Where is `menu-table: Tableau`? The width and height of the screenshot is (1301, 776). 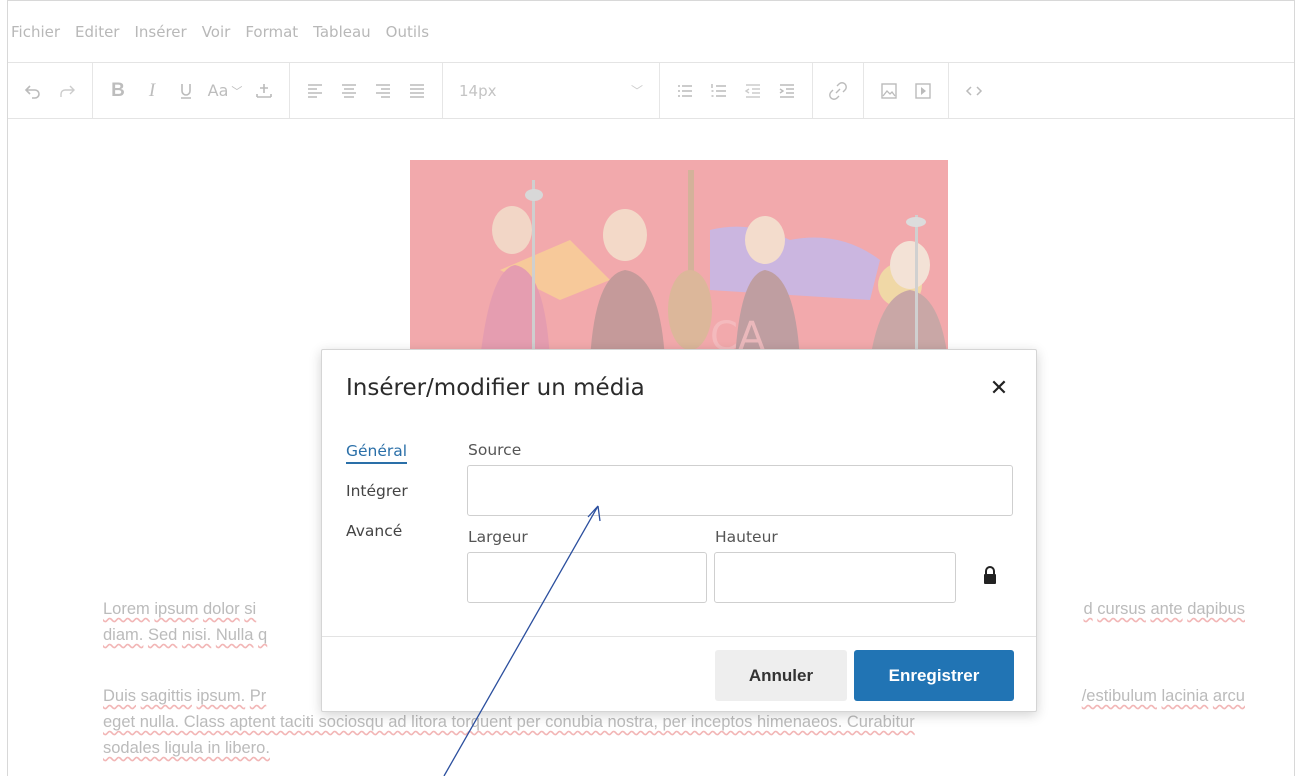
menu-table: Tableau is located at coordinates (342, 32).